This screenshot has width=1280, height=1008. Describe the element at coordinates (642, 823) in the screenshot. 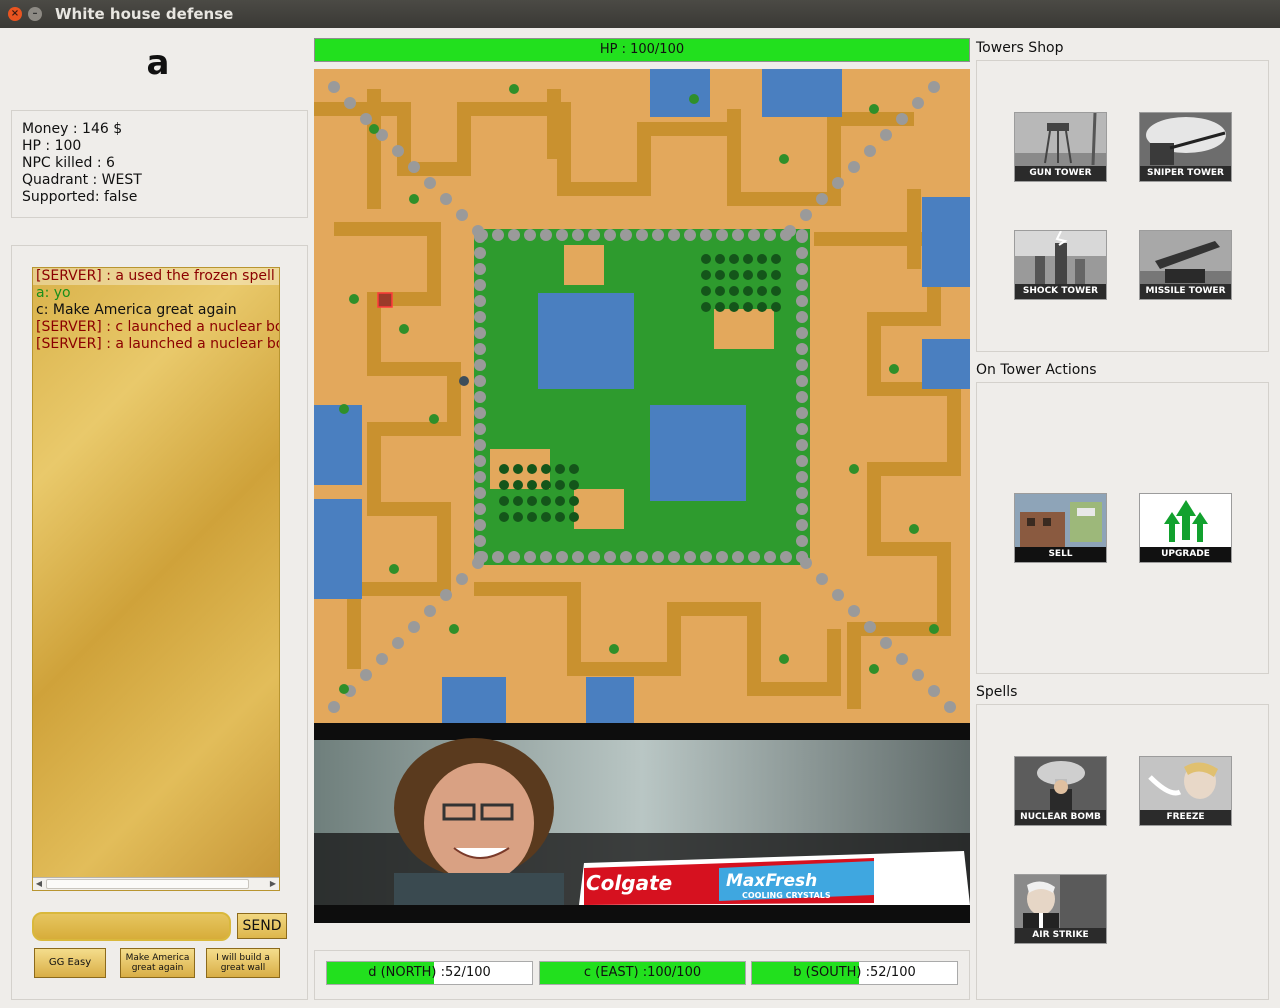

I see `advertisement-video: Colgate MaxFresh COOLING CRYSTALS` at that location.